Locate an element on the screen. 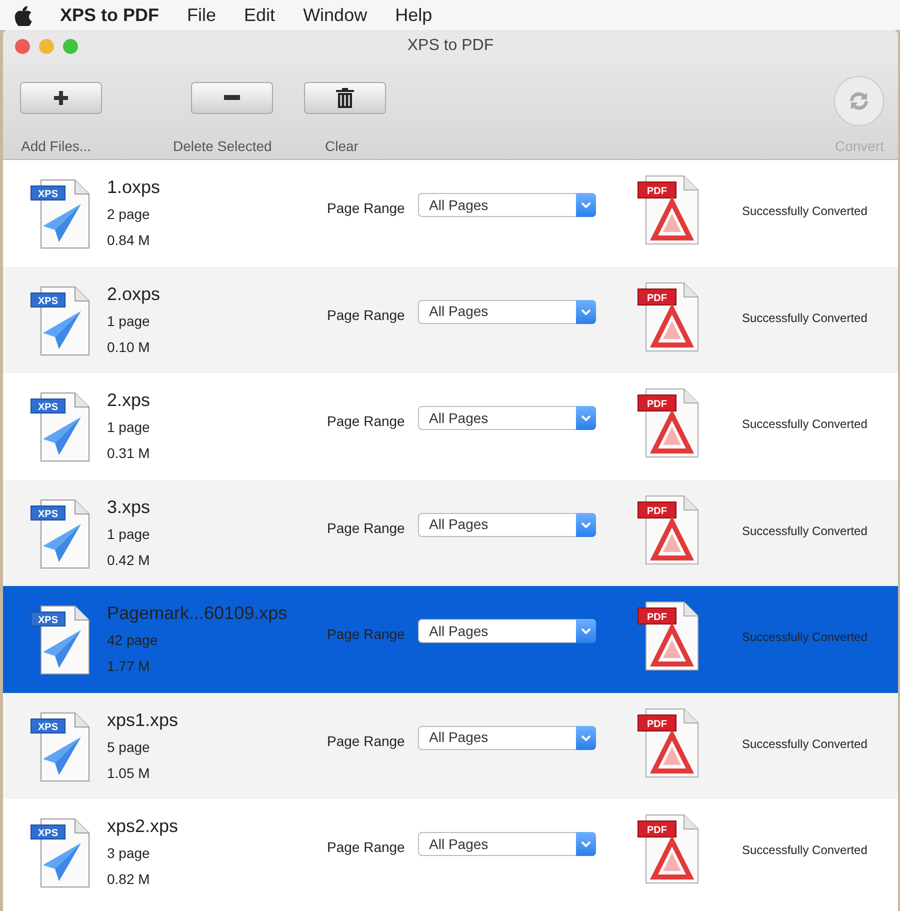  file-row: XPS 1.oxps 2 page 0.84 M Page Range All Pages PDF Successfully Converted is located at coordinates (450, 213).